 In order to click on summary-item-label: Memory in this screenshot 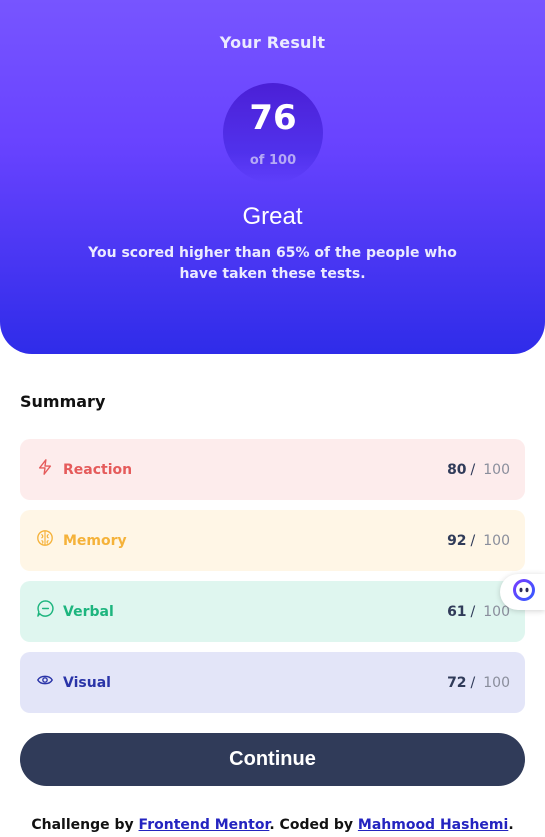, I will do `click(95, 540)`.